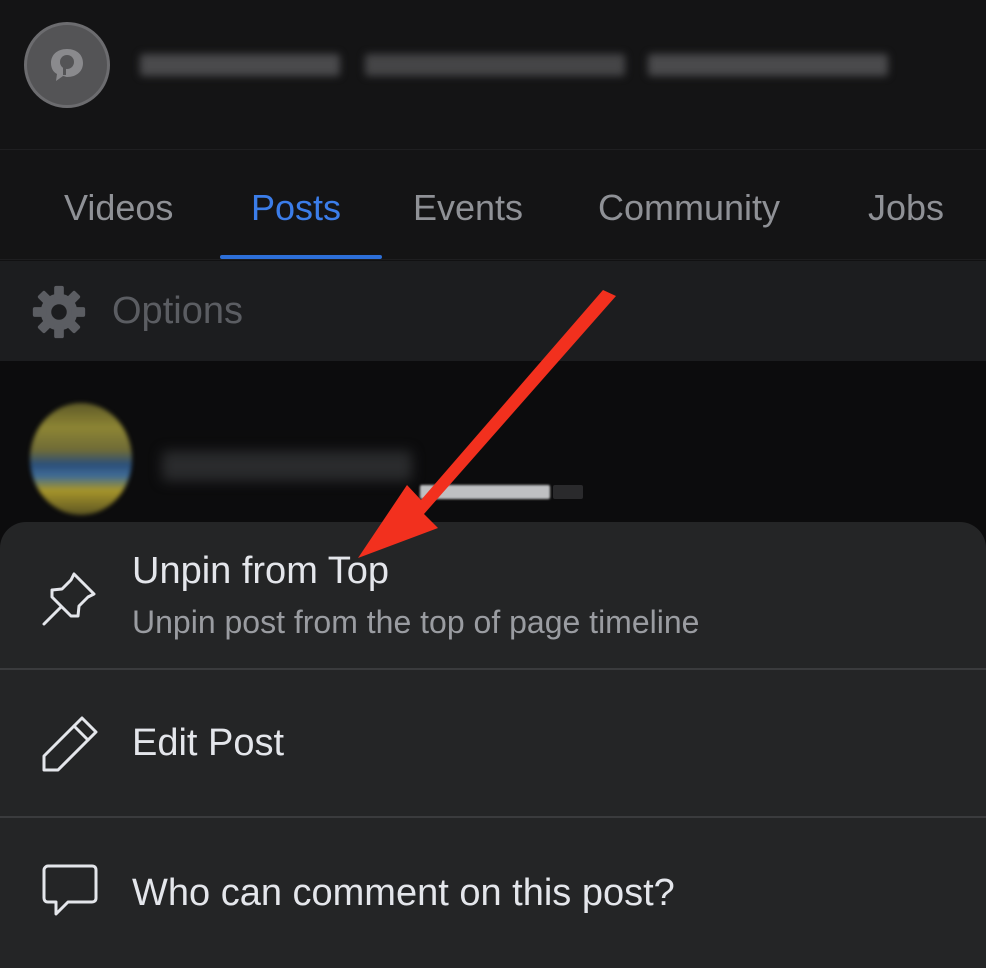  I want to click on tab-videos: Videos, so click(118, 222).